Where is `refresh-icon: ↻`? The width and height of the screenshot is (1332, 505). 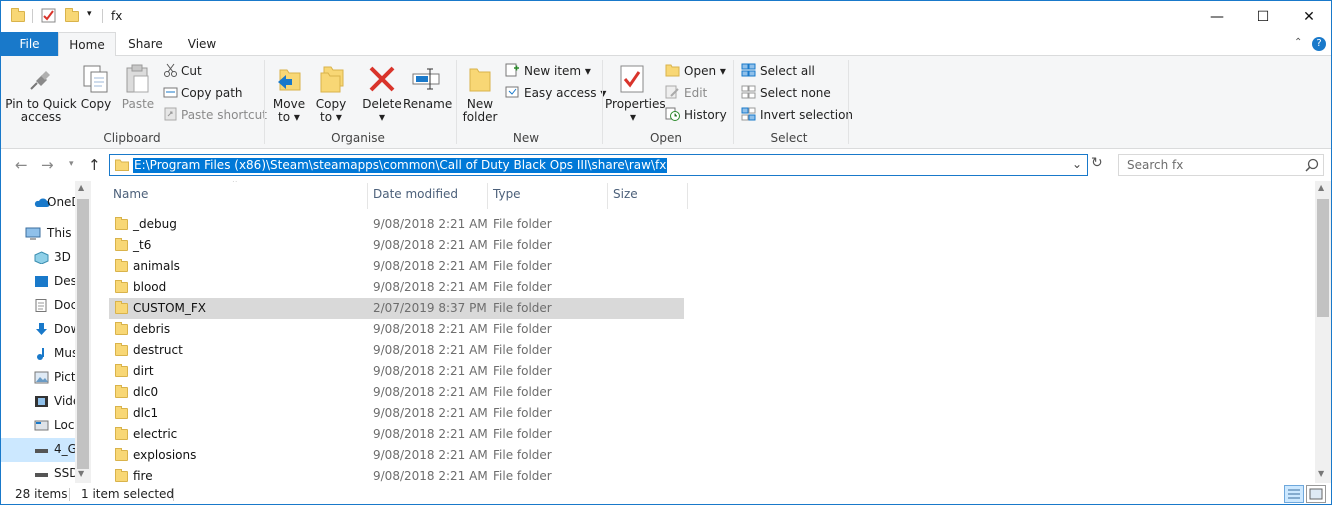
refresh-icon: ↻ is located at coordinates (1097, 163).